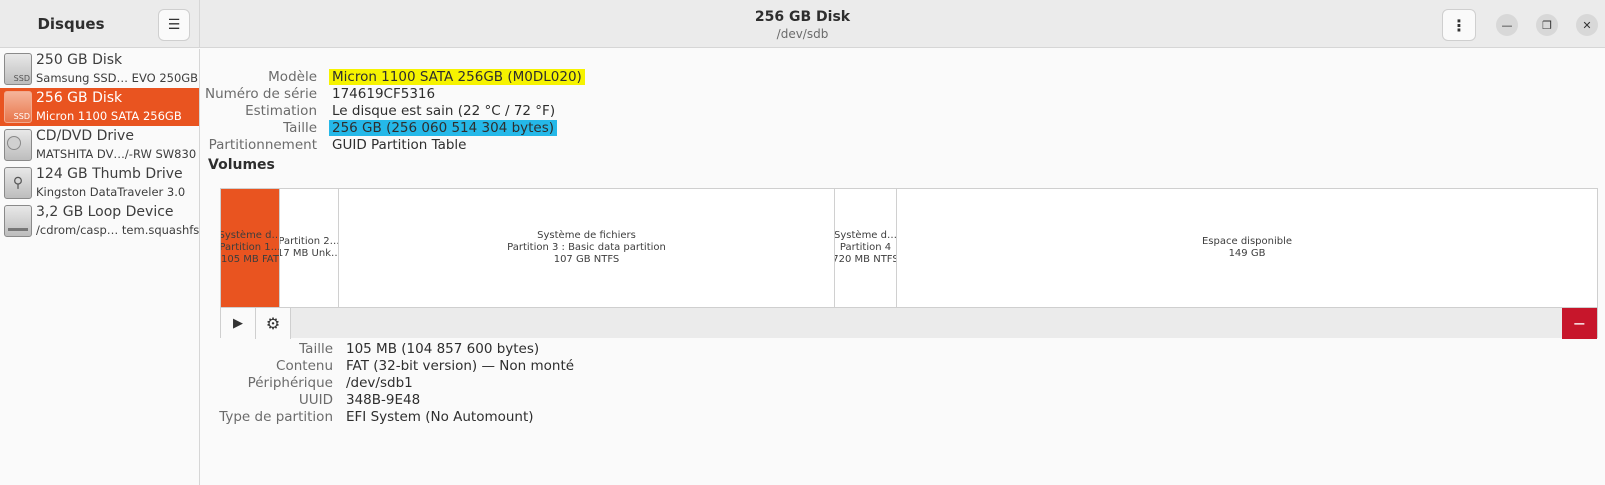 The width and height of the screenshot is (1605, 485). What do you see at coordinates (384, 94) in the screenshot?
I see `serial-value: 174619CF5316` at bounding box center [384, 94].